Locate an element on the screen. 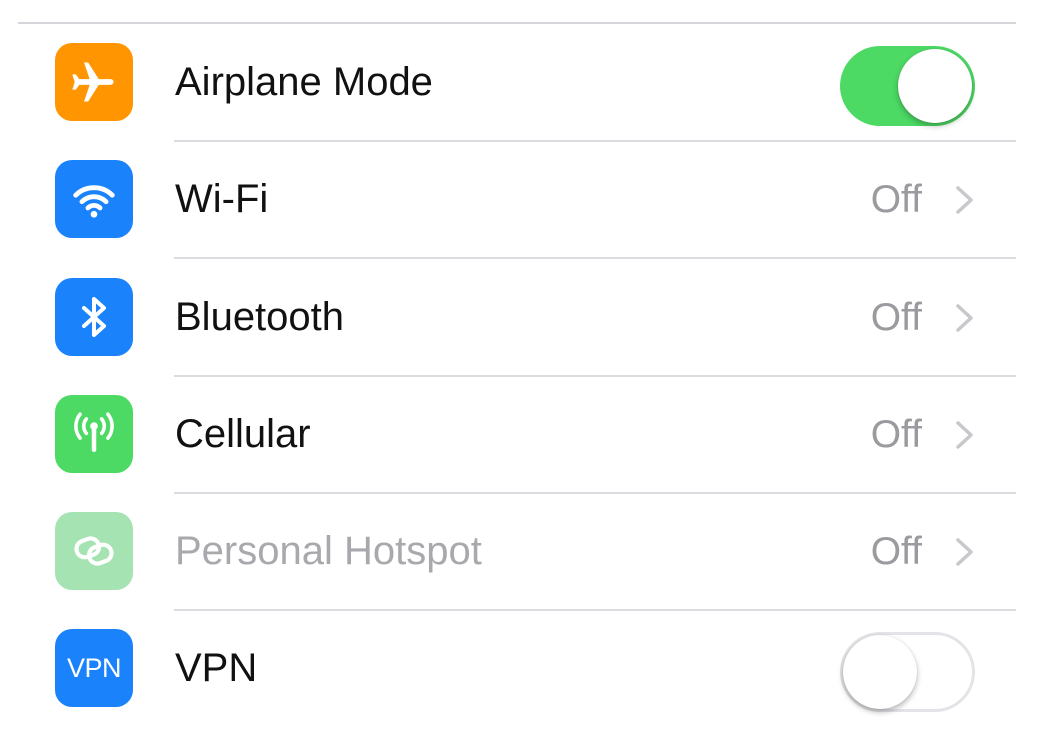  row-label: Airplane Mode is located at coordinates (304, 82).